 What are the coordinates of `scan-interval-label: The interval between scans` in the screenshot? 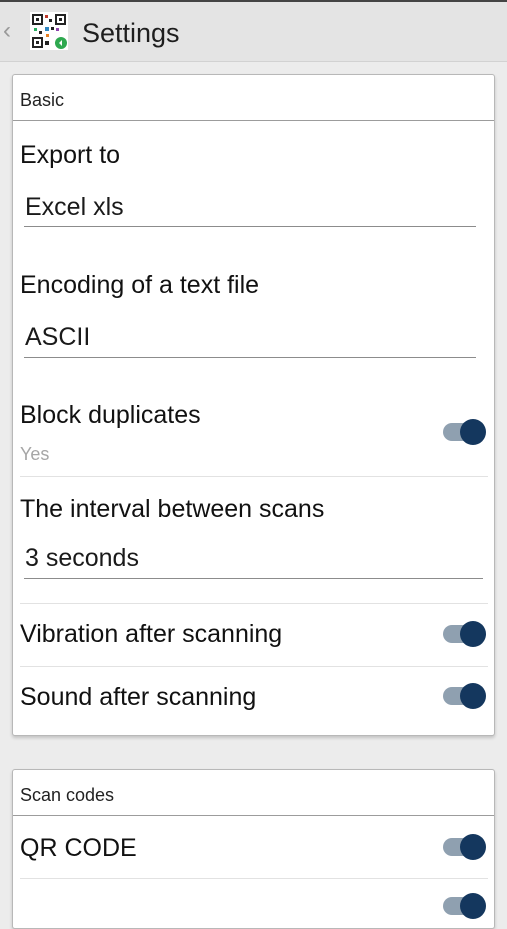 It's located at (172, 509).